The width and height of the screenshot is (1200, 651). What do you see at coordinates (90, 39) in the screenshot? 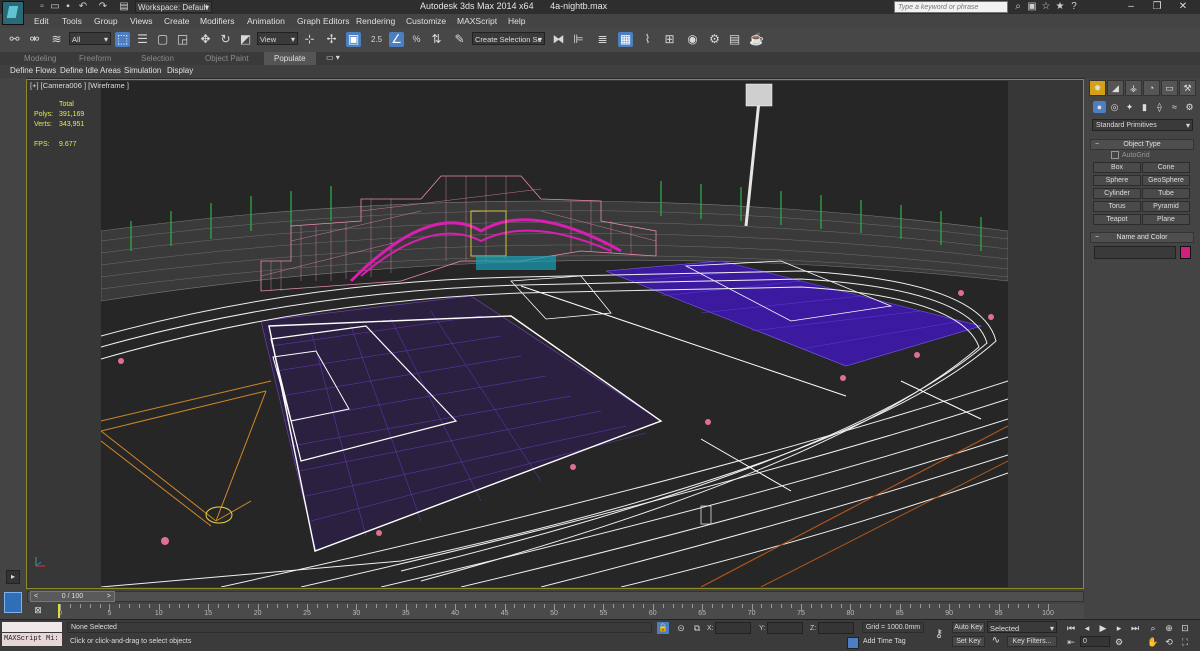
I see `selection-filter-dropdown: All` at bounding box center [90, 39].